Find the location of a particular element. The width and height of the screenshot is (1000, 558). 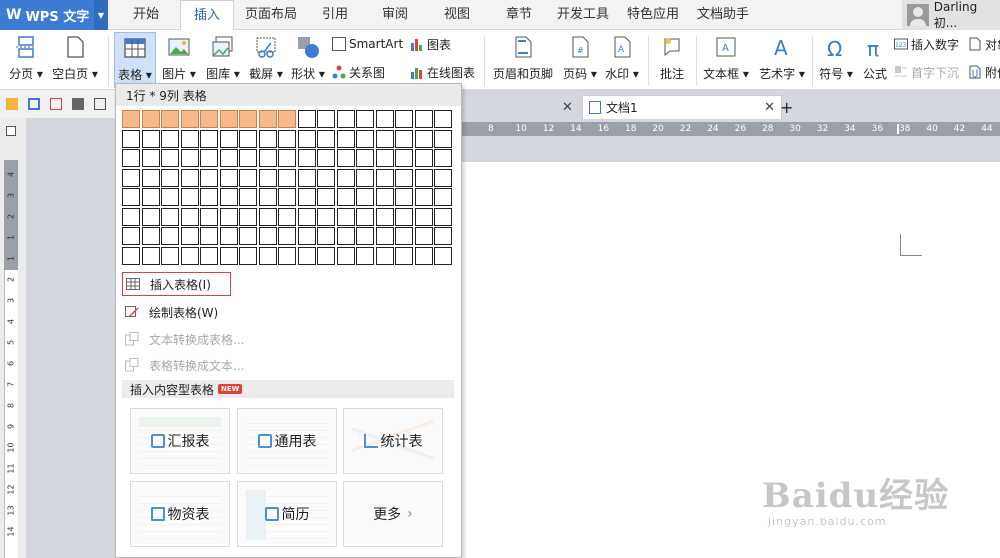

new-tab-button: + is located at coordinates (786, 107).